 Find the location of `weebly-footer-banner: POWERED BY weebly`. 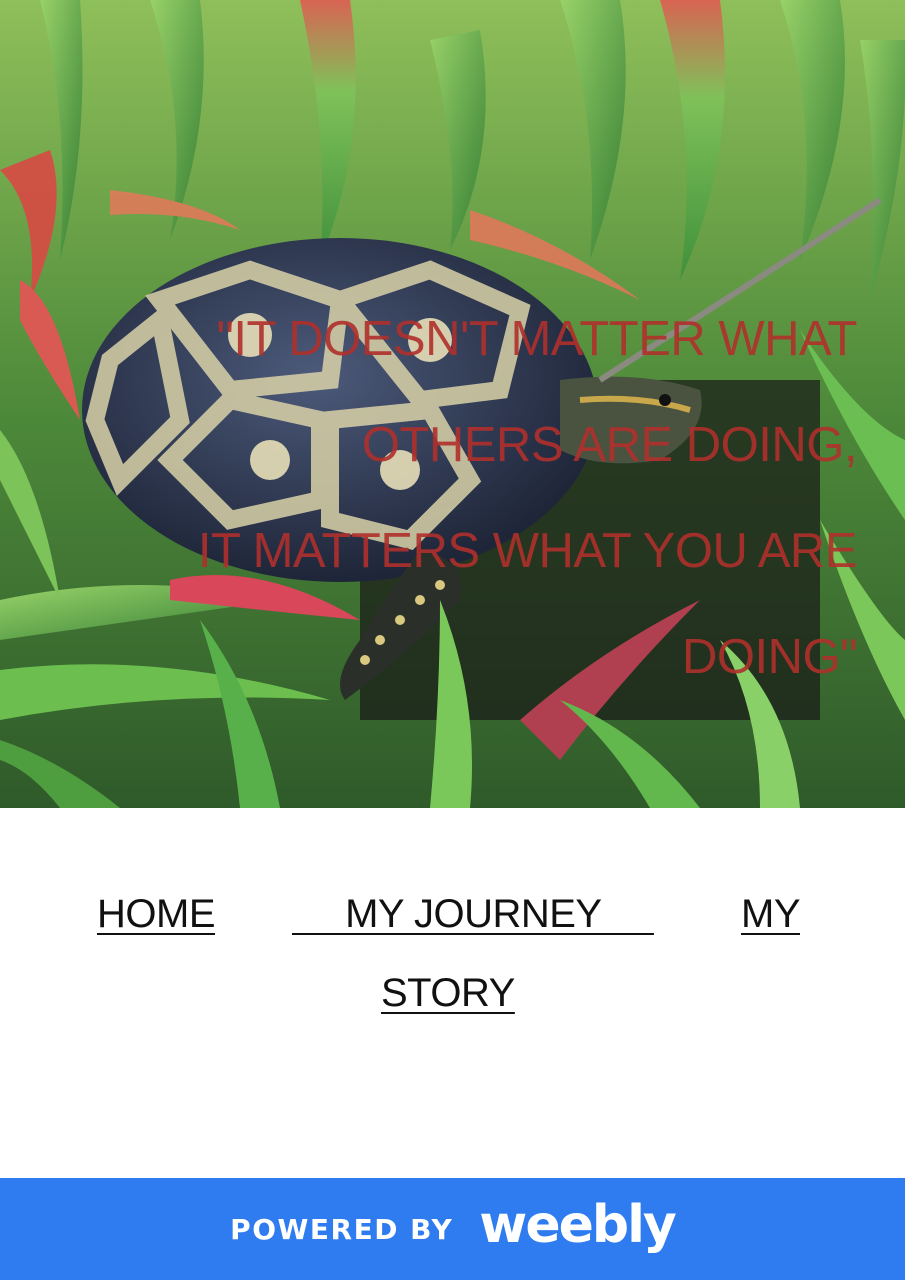

weebly-footer-banner: POWERED BY weebly is located at coordinates (452, 1229).